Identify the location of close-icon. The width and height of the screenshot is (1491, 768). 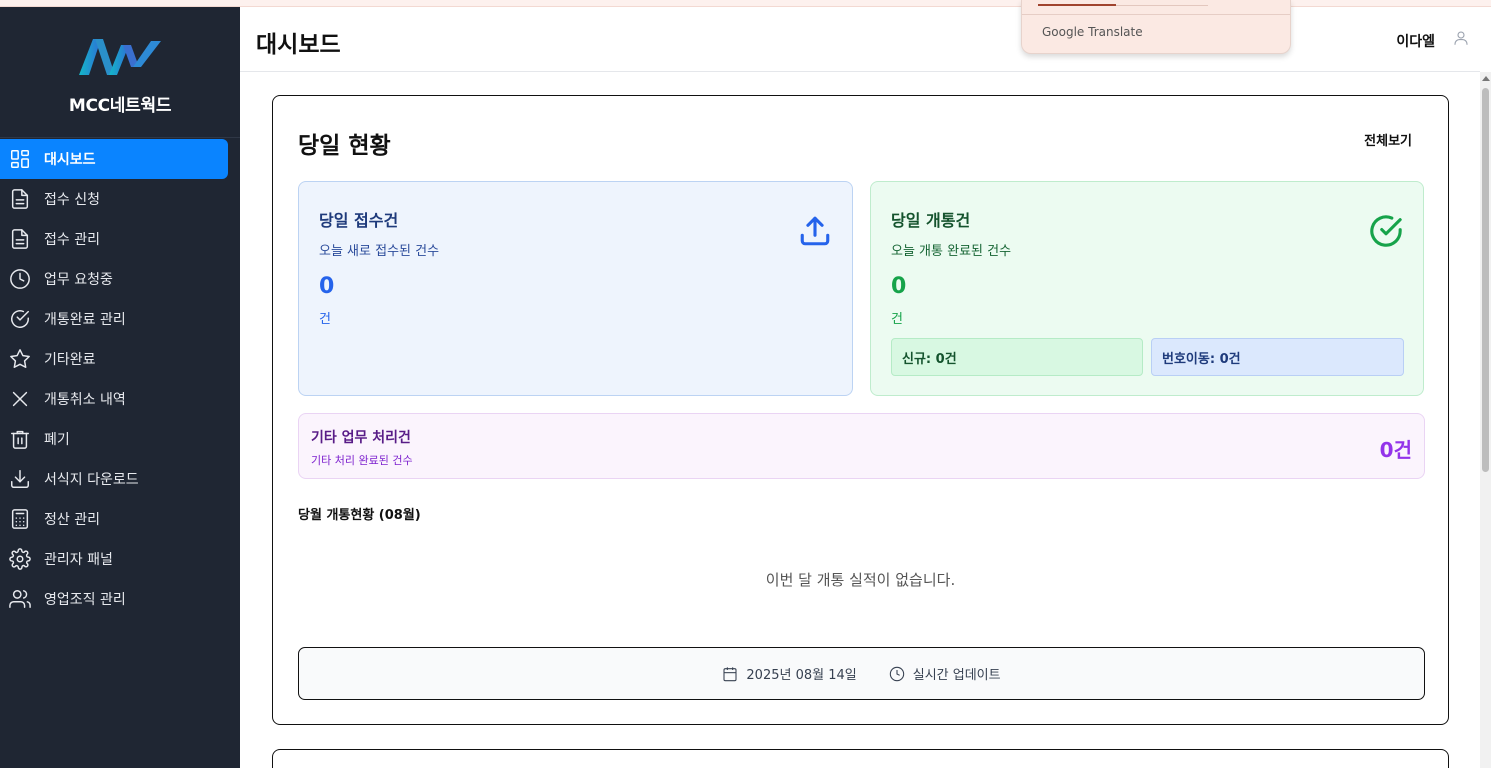
(20, 399).